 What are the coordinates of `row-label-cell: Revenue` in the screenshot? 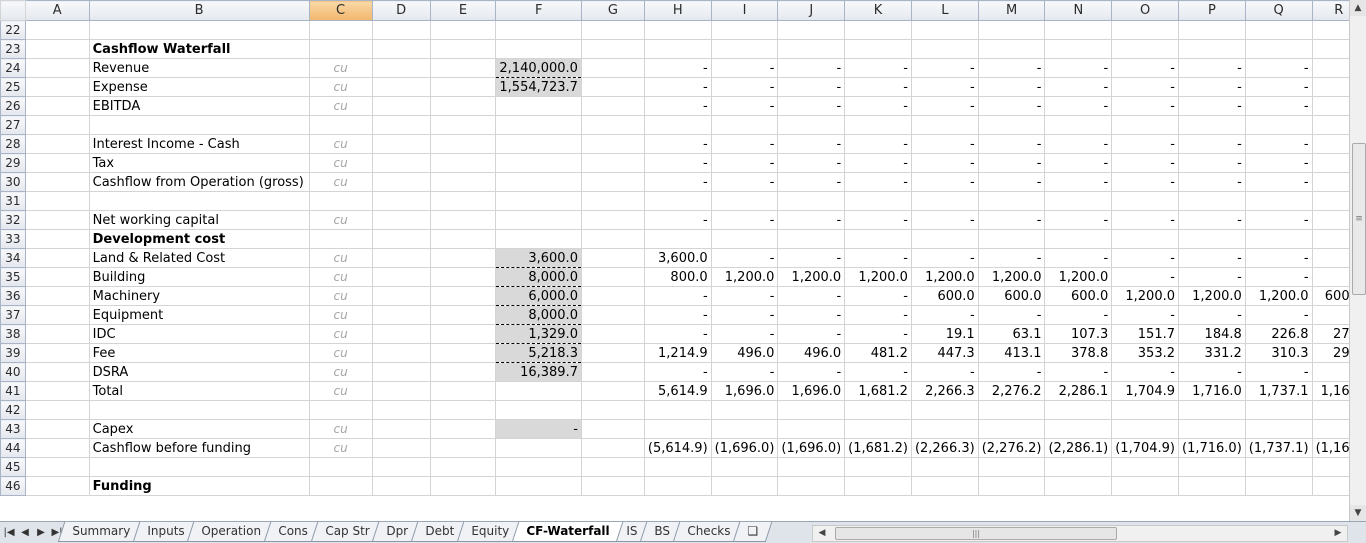 It's located at (199, 68).